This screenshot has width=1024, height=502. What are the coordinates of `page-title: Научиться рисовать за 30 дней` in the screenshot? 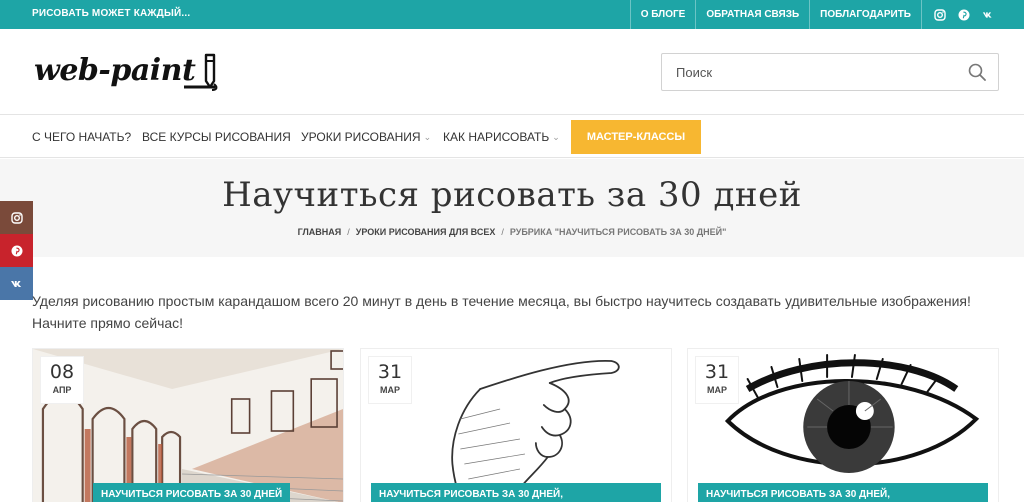 It's located at (512, 195).